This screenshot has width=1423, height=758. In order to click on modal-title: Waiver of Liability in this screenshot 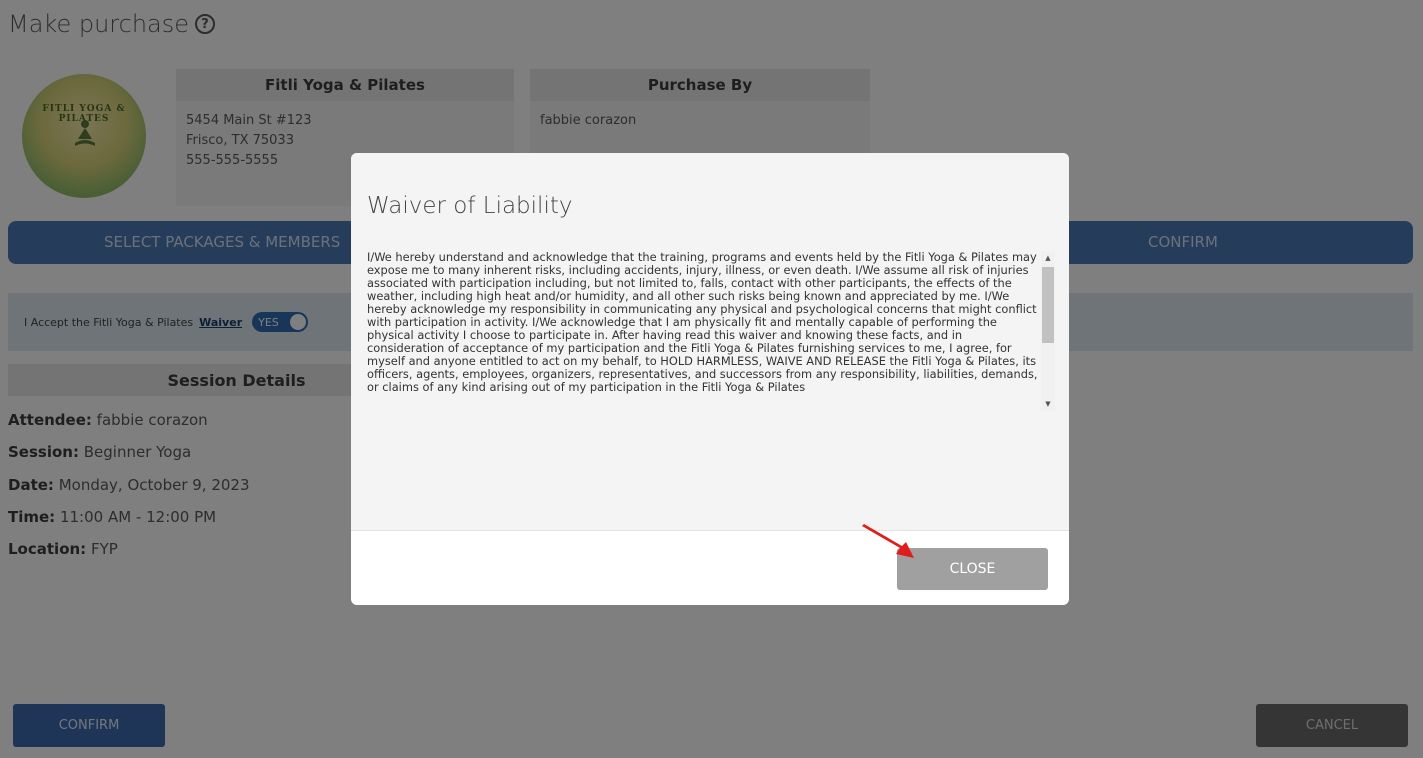, I will do `click(470, 206)`.